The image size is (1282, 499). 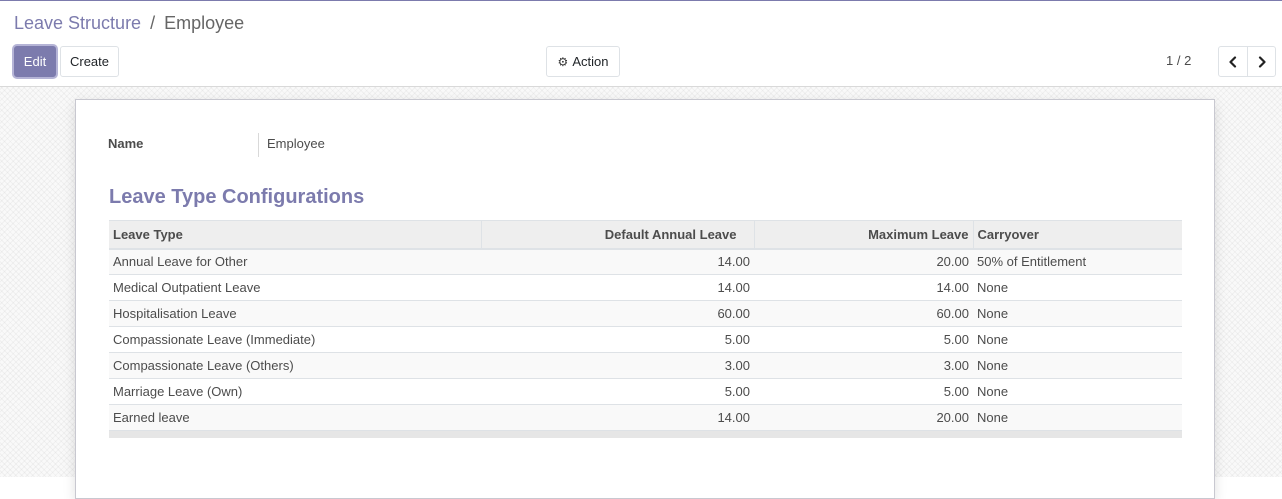 What do you see at coordinates (617, 235) in the screenshot?
I see `column-header-default-annual-leave: Default Annual Leave` at bounding box center [617, 235].